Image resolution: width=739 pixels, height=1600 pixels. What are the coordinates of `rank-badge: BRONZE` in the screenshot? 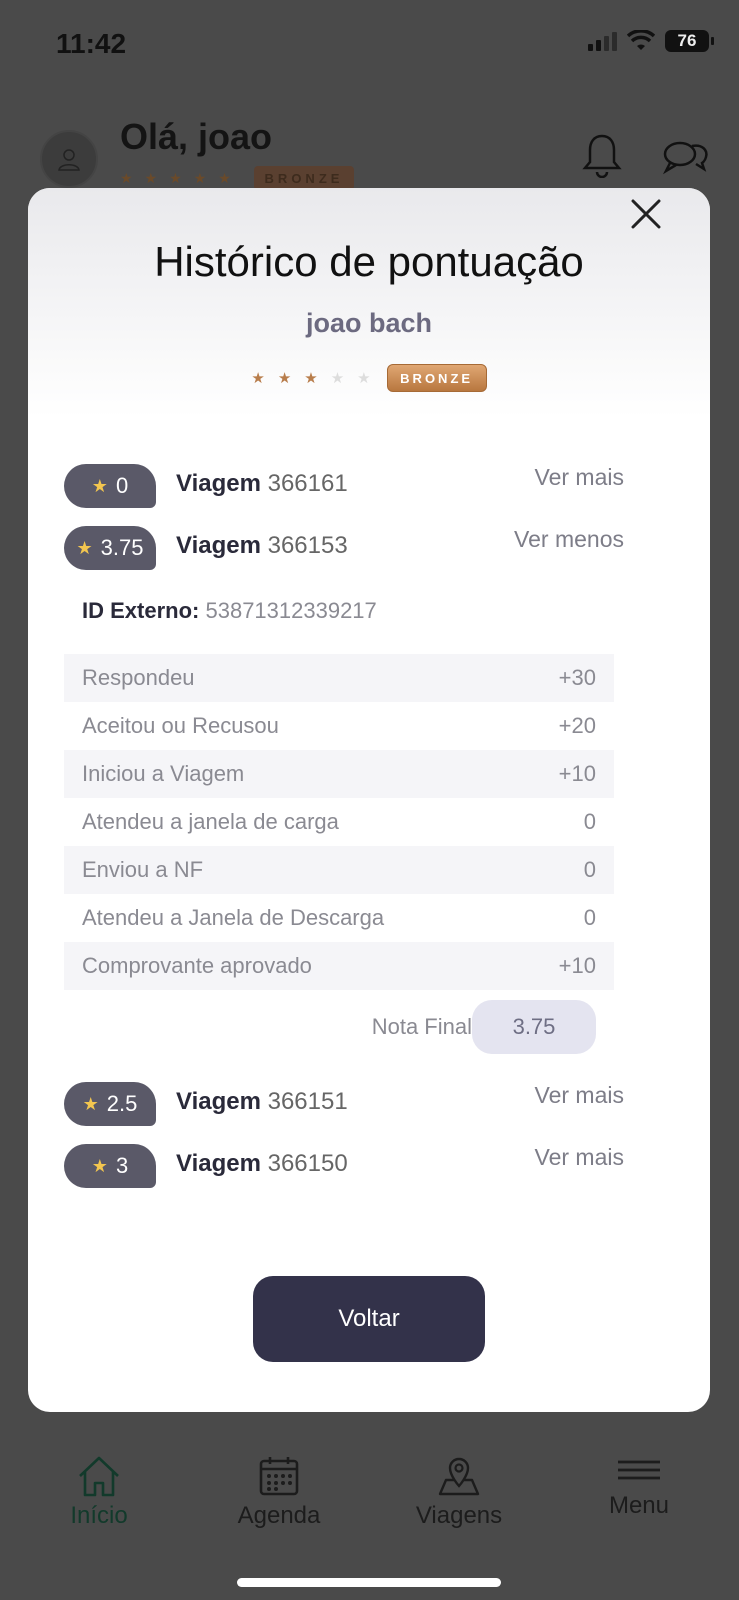 It's located at (436, 378).